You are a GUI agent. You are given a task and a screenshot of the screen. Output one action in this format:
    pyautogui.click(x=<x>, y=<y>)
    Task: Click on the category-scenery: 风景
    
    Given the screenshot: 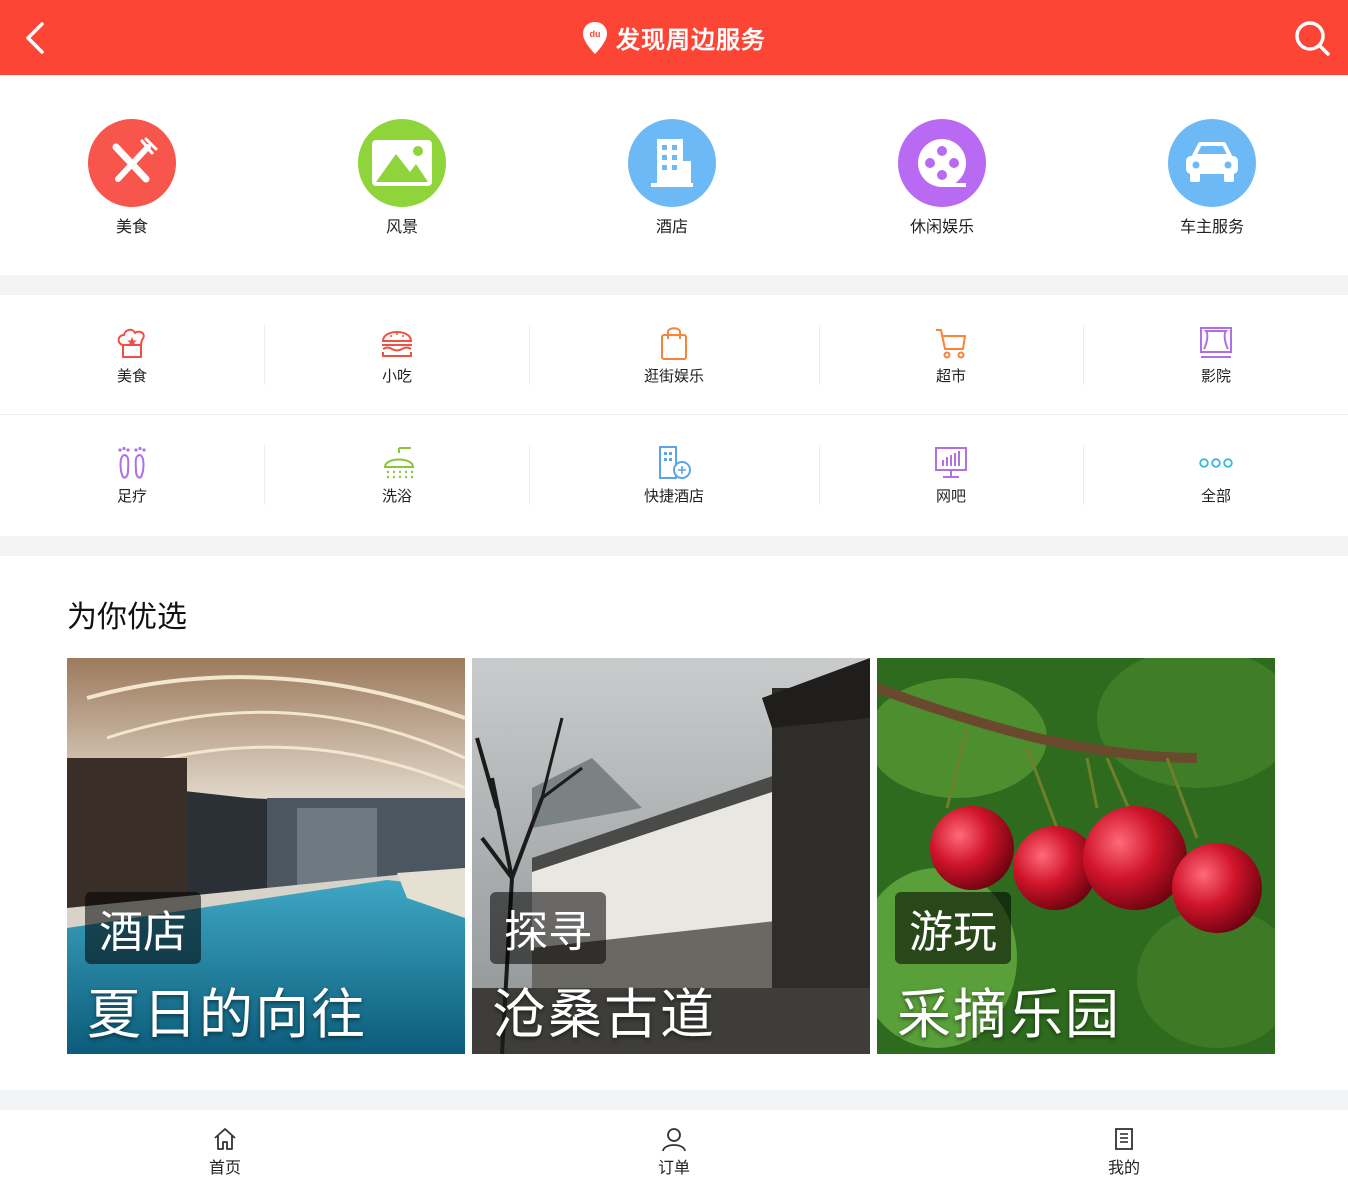 What is the action you would take?
    pyautogui.click(x=402, y=178)
    